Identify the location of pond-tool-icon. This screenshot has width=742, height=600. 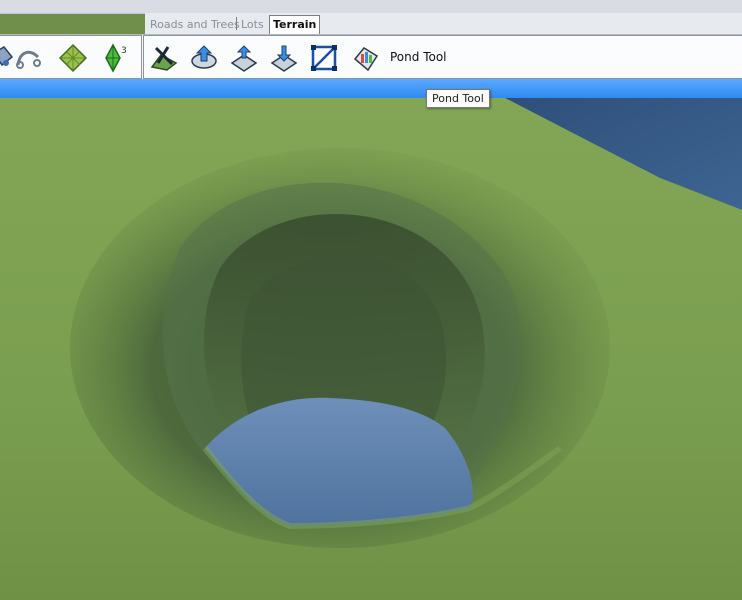
(365, 58).